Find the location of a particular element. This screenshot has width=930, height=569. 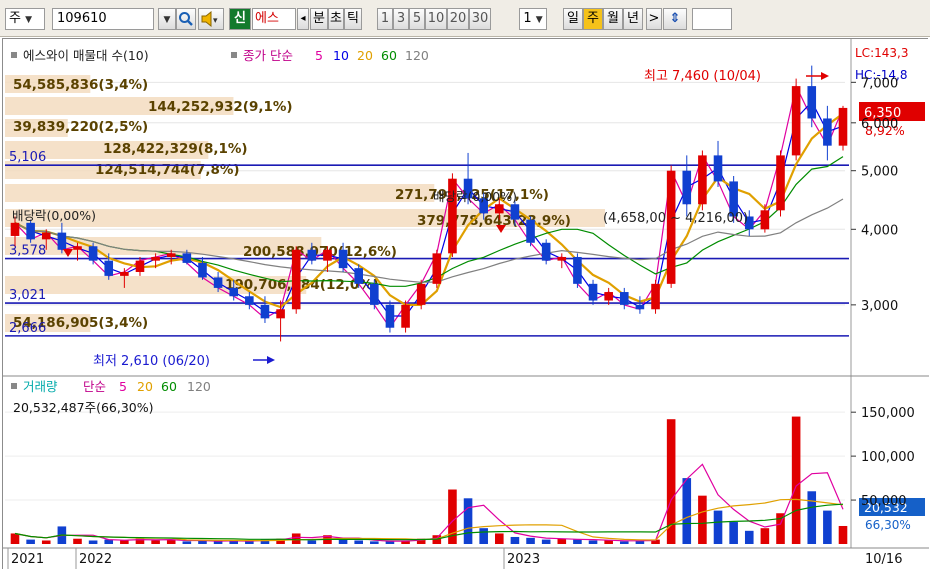

period-week-button: 주 is located at coordinates (593, 19).